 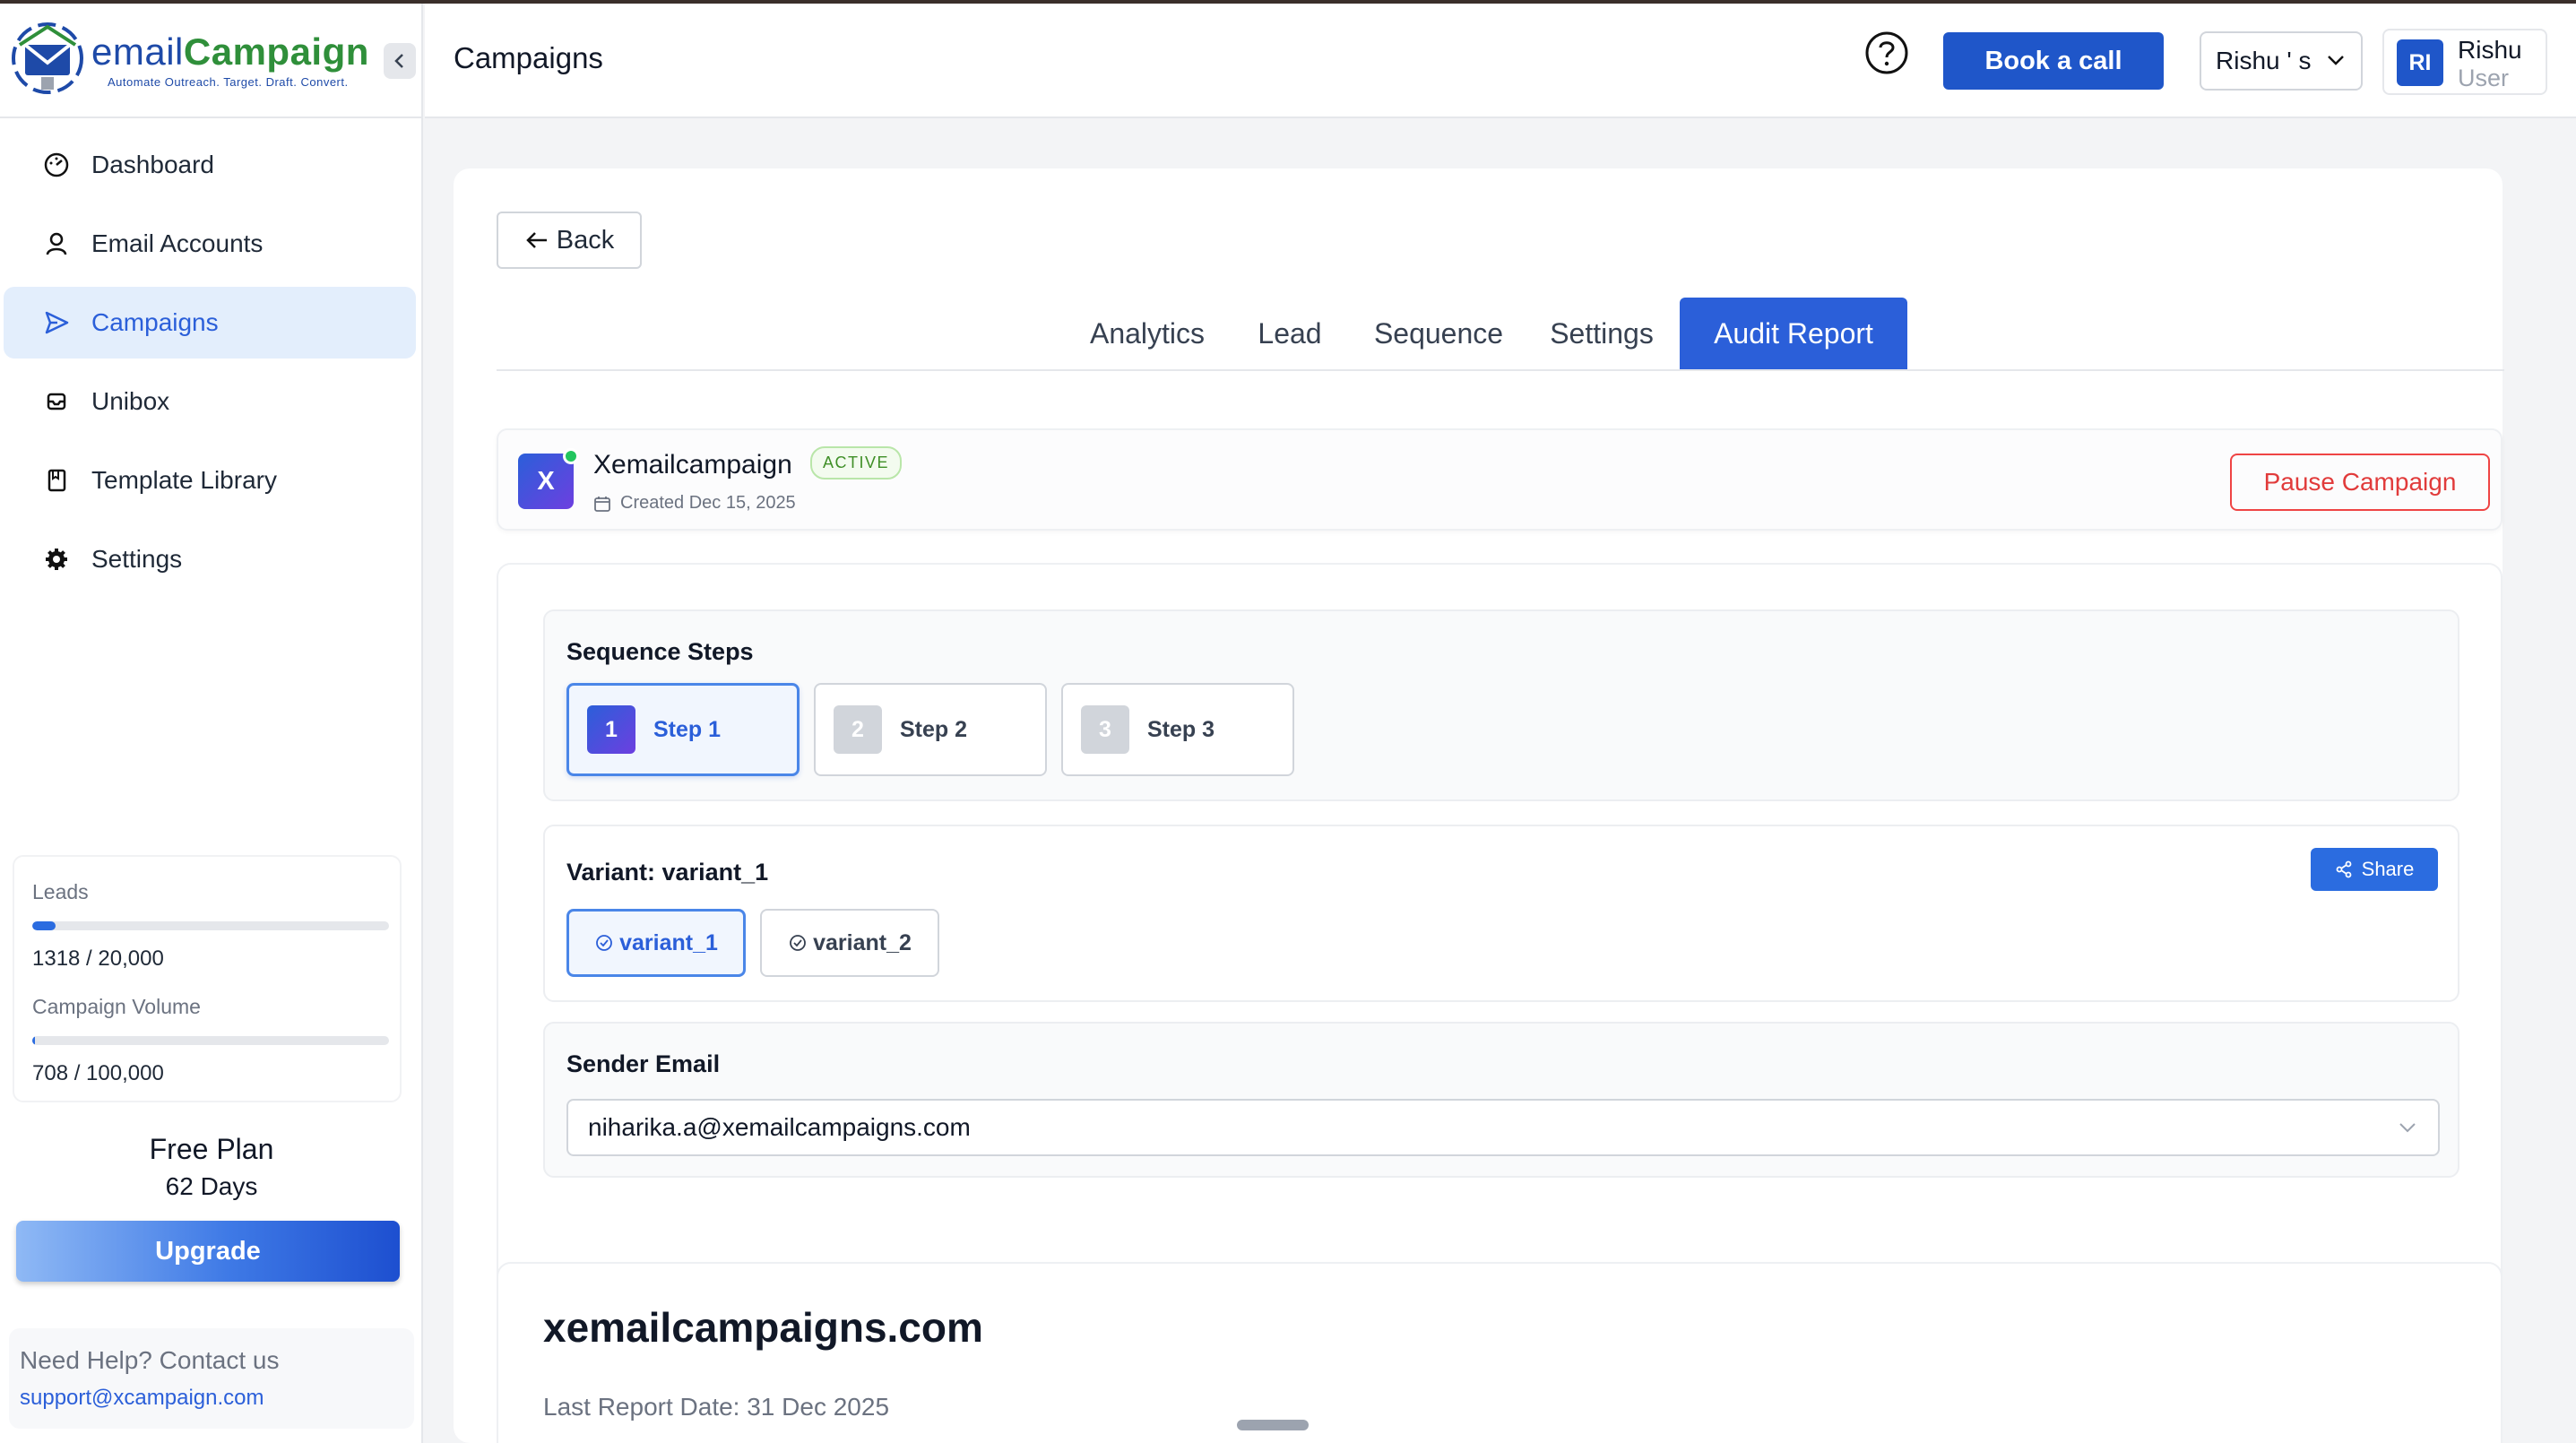 What do you see at coordinates (56, 480) in the screenshot?
I see `bookmark-icon` at bounding box center [56, 480].